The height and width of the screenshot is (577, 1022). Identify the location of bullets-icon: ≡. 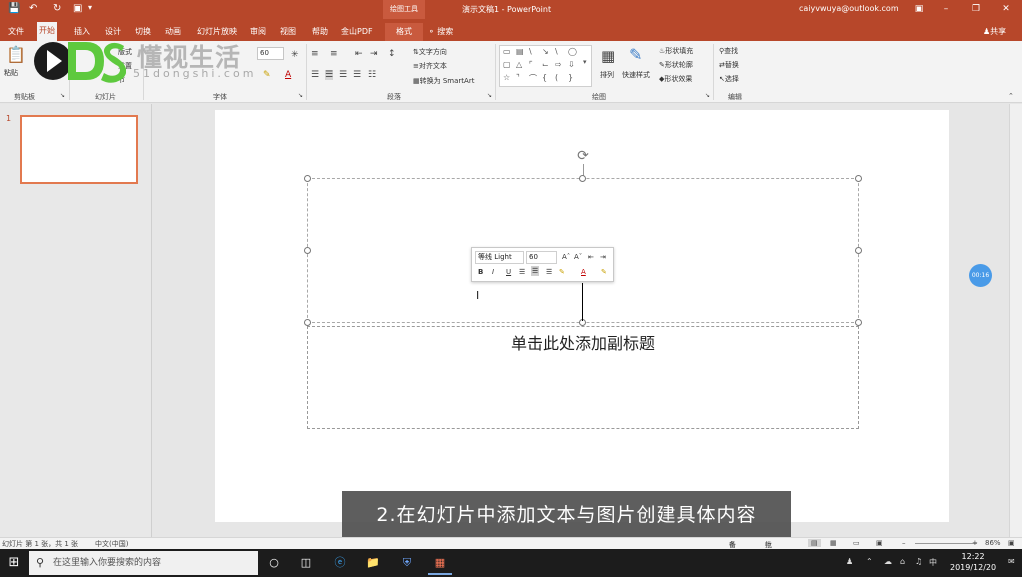
(315, 54).